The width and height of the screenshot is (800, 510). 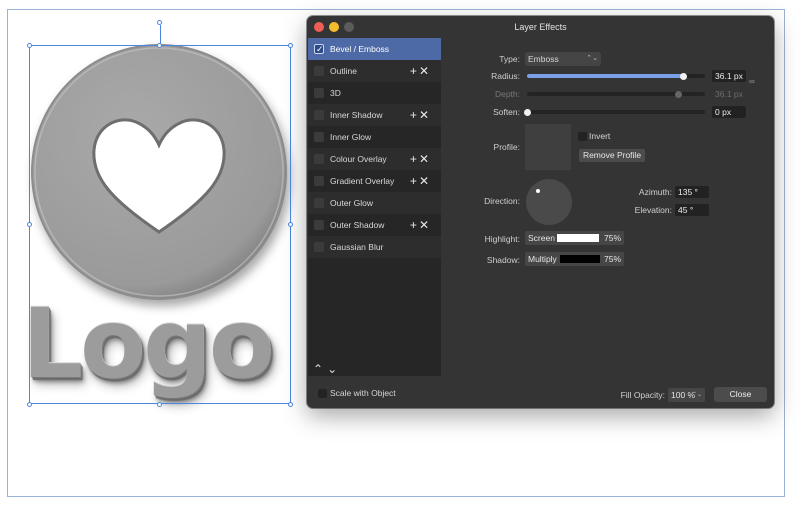 What do you see at coordinates (334, 27) in the screenshot?
I see `window-minimize-button` at bounding box center [334, 27].